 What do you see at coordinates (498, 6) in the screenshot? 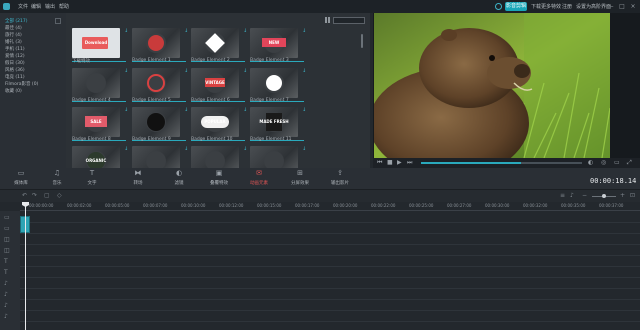
I see `account-icon` at bounding box center [498, 6].